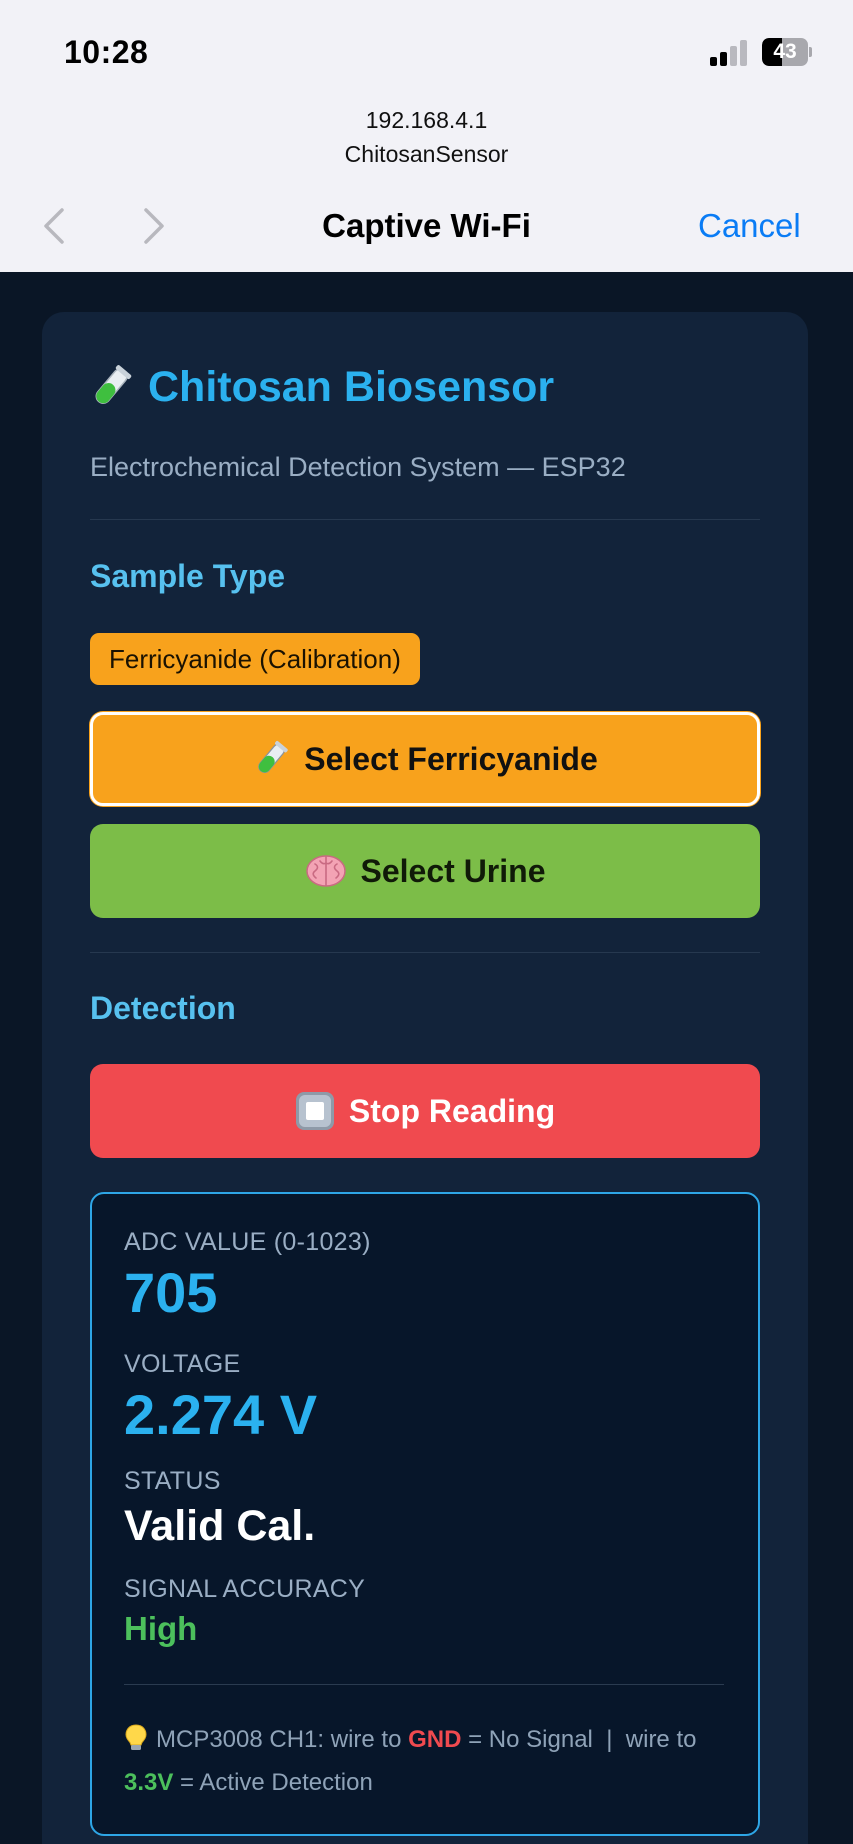  Describe the element at coordinates (172, 1481) in the screenshot. I see `status-label: STATUS` at that location.